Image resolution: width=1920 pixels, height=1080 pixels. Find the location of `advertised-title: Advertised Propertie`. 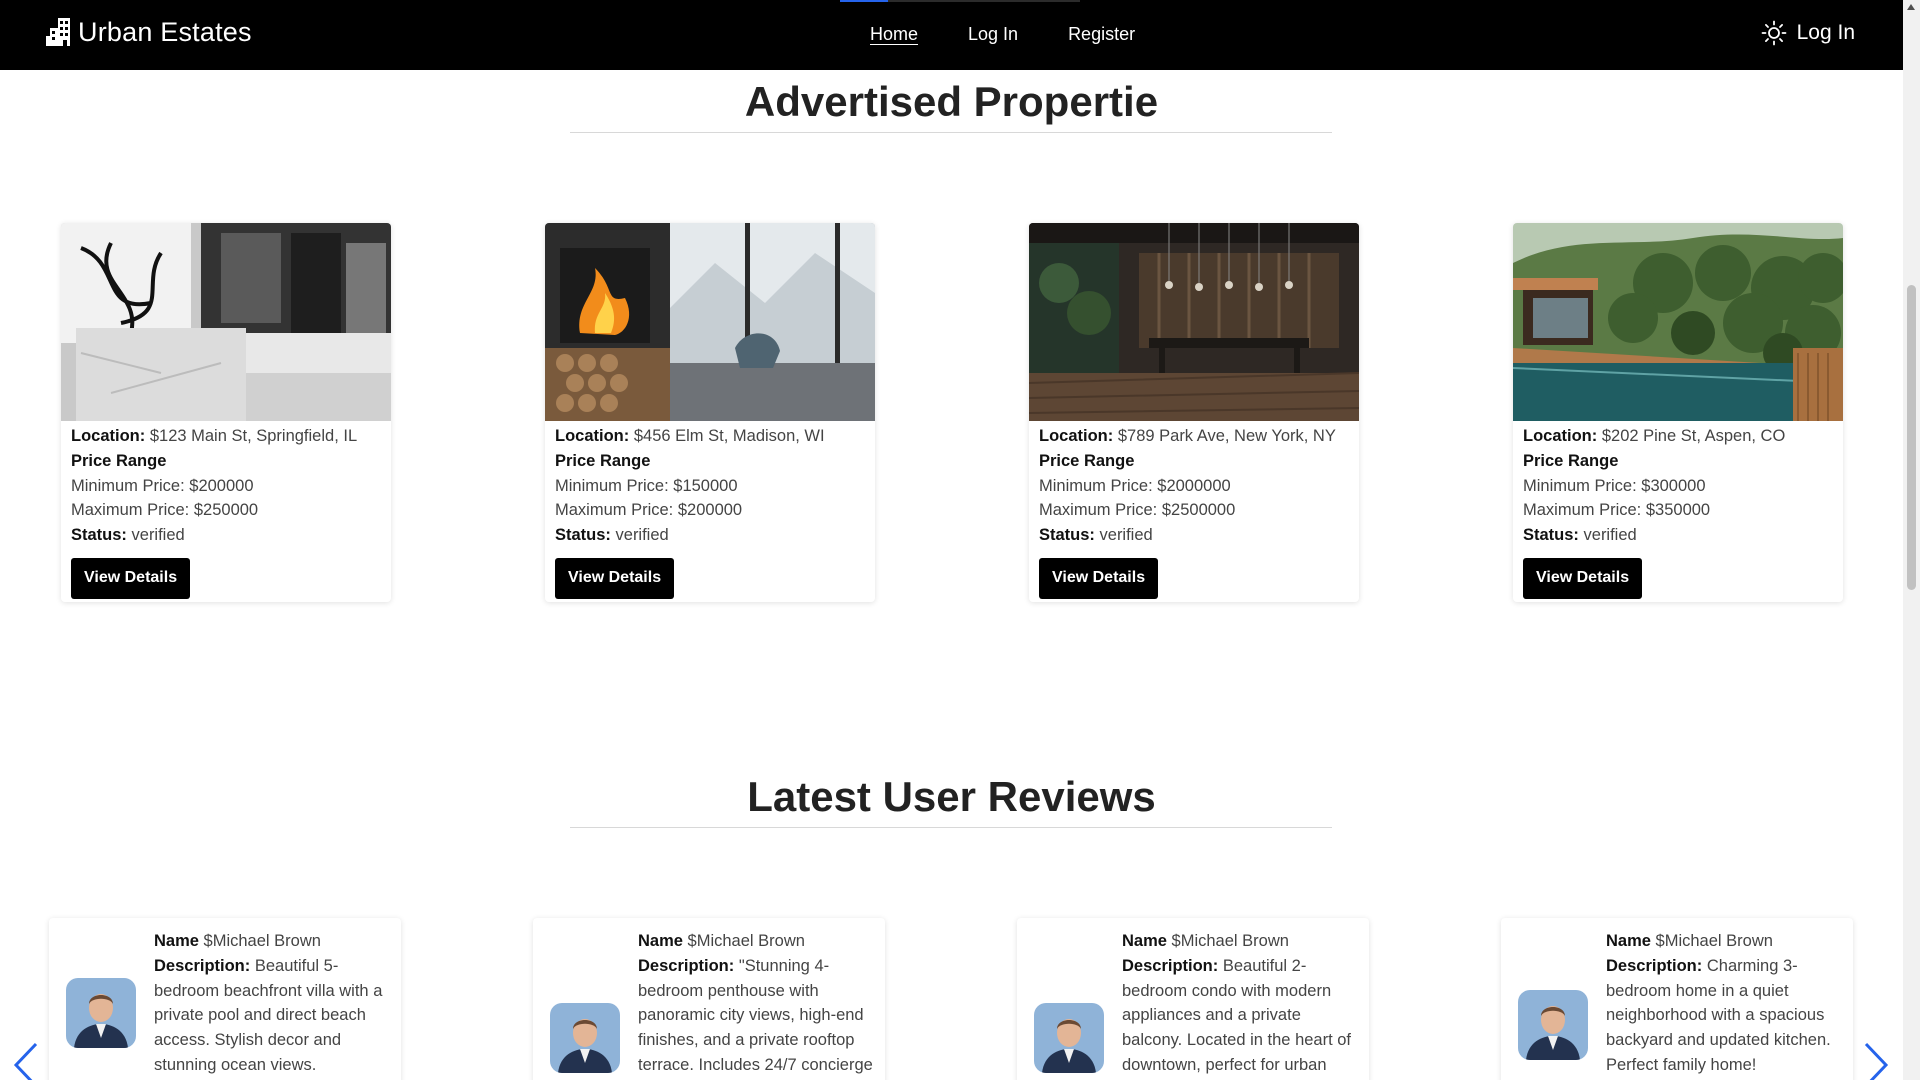

advertised-title: Advertised Propertie is located at coordinates (951, 101).